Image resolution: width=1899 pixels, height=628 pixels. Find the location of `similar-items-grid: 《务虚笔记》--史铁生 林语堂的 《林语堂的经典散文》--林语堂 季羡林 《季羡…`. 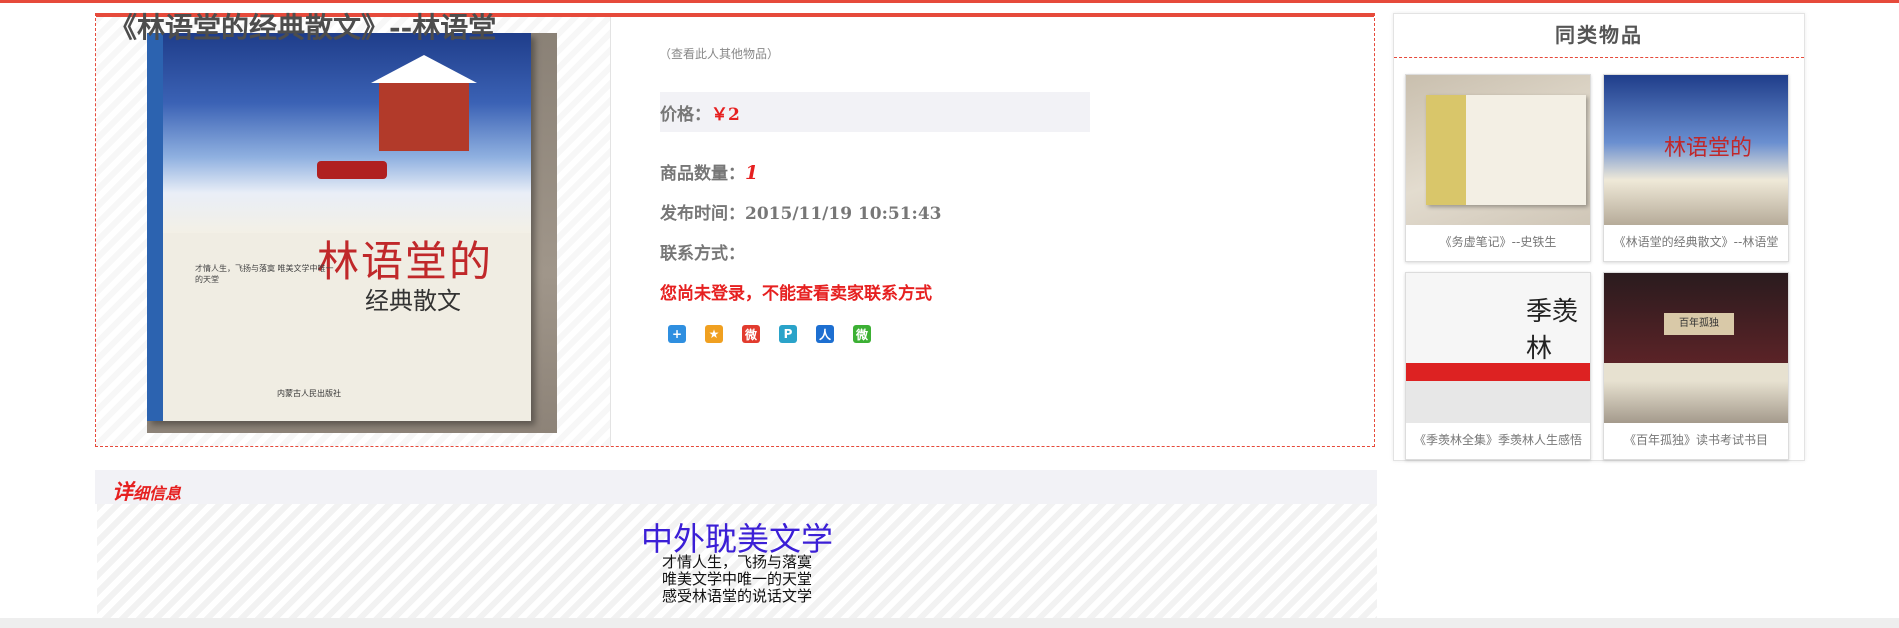

similar-items-grid: 《务虚笔记》--史铁生 林语堂的 《林语堂的经典散文》--林语堂 季羡林 《季羡… is located at coordinates (1601, 267).